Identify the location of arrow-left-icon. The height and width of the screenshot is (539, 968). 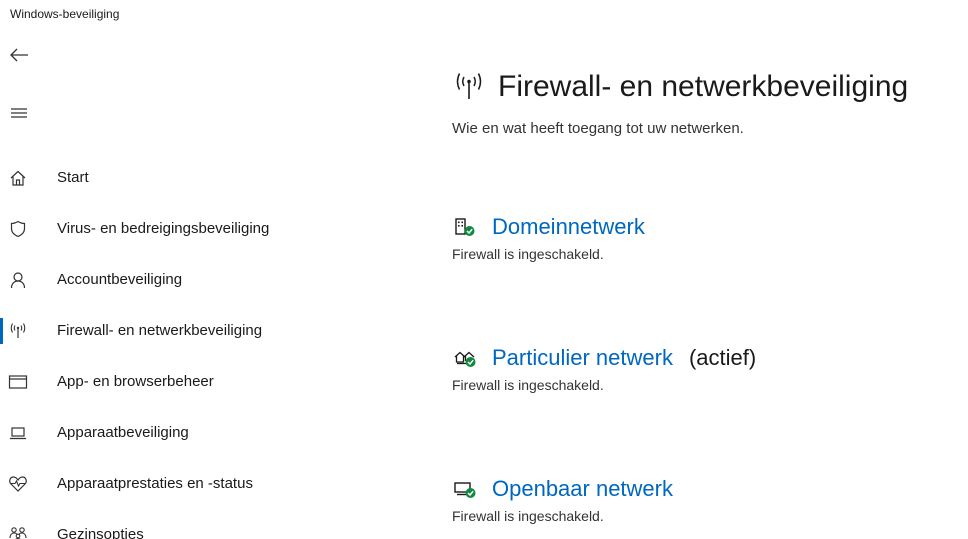
(19, 57).